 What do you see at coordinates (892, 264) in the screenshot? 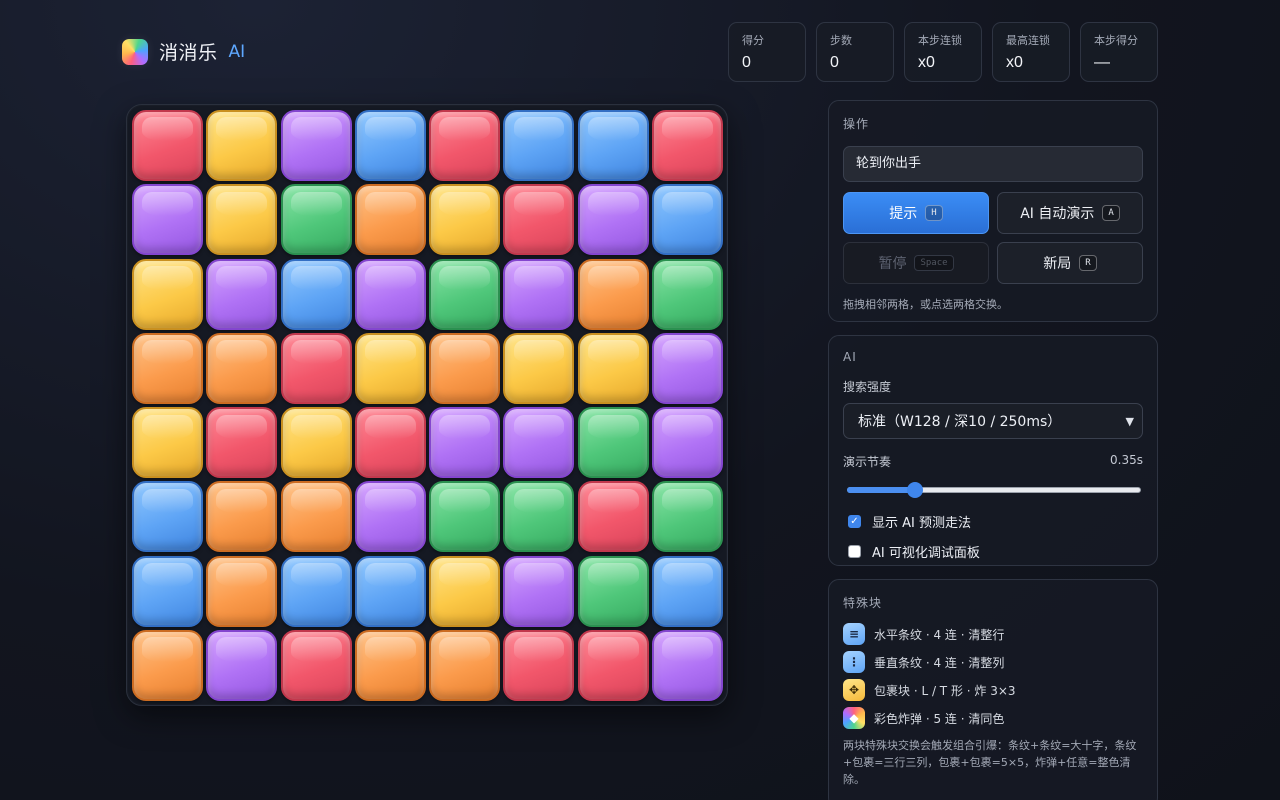
I see `pause-button-label: 暂停` at bounding box center [892, 264].